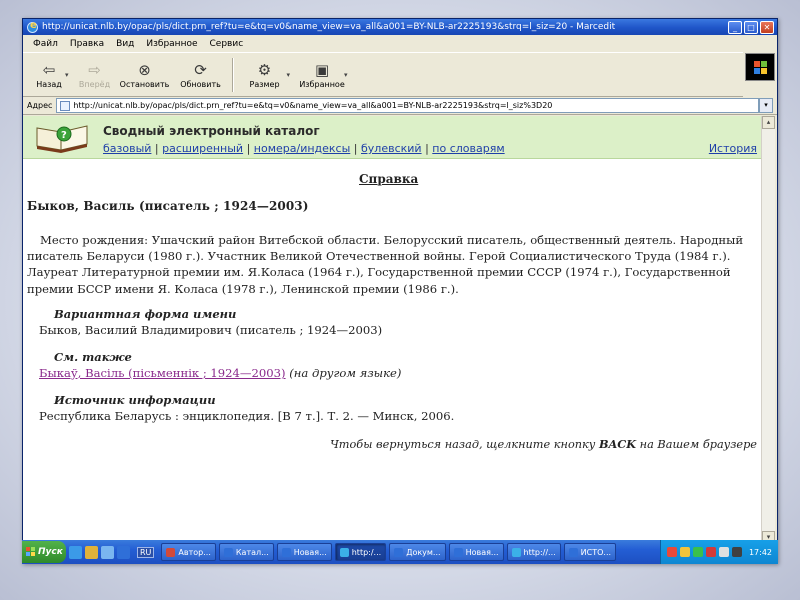 The height and width of the screenshot is (600, 800). I want to click on menu-tools: Сервис, so click(227, 44).